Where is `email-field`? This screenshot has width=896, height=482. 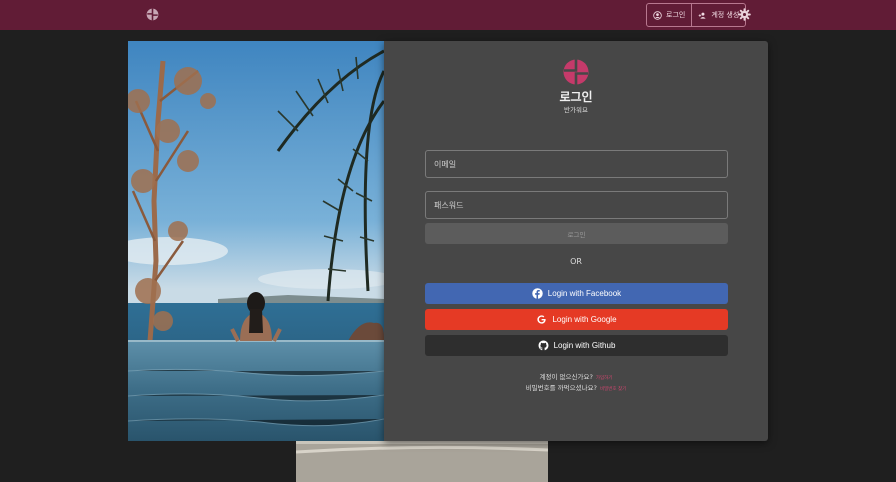 email-field is located at coordinates (576, 164).